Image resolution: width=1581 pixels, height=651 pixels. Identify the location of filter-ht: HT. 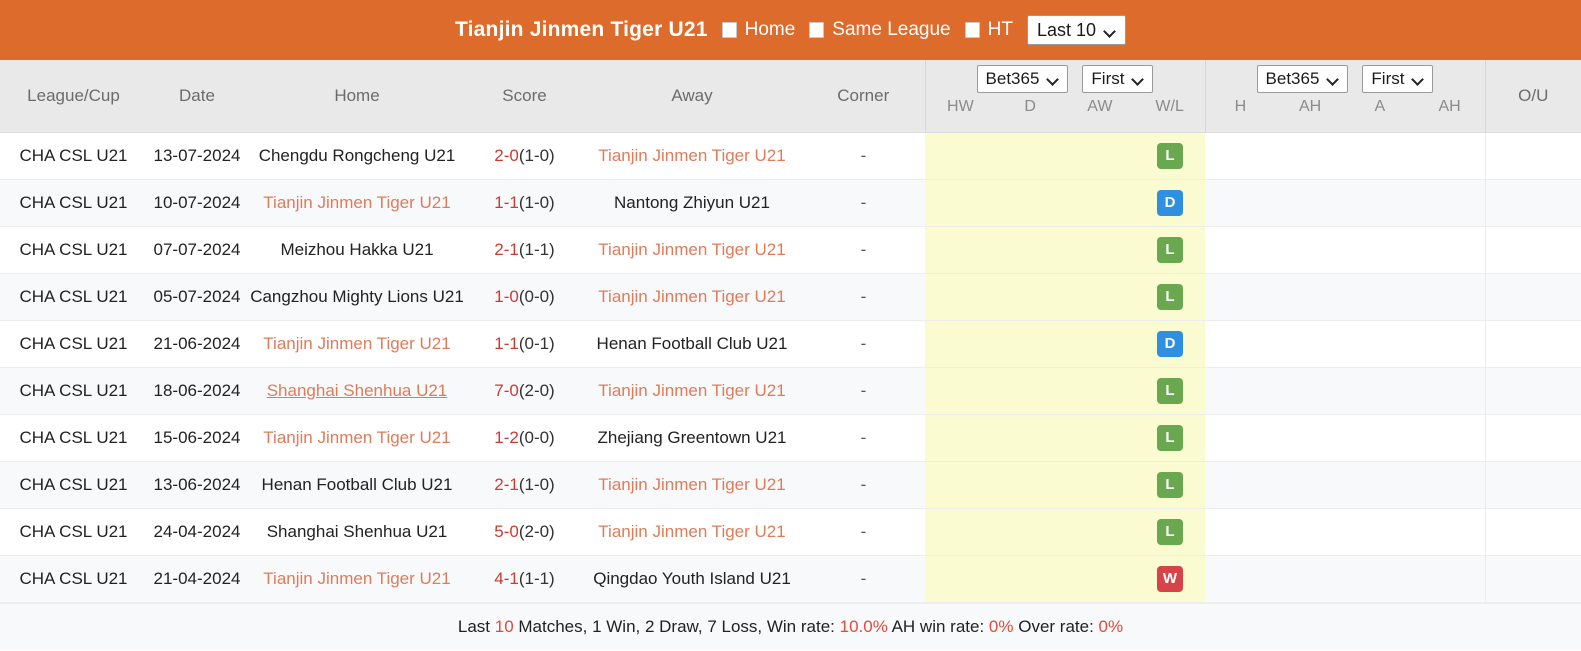
(988, 30).